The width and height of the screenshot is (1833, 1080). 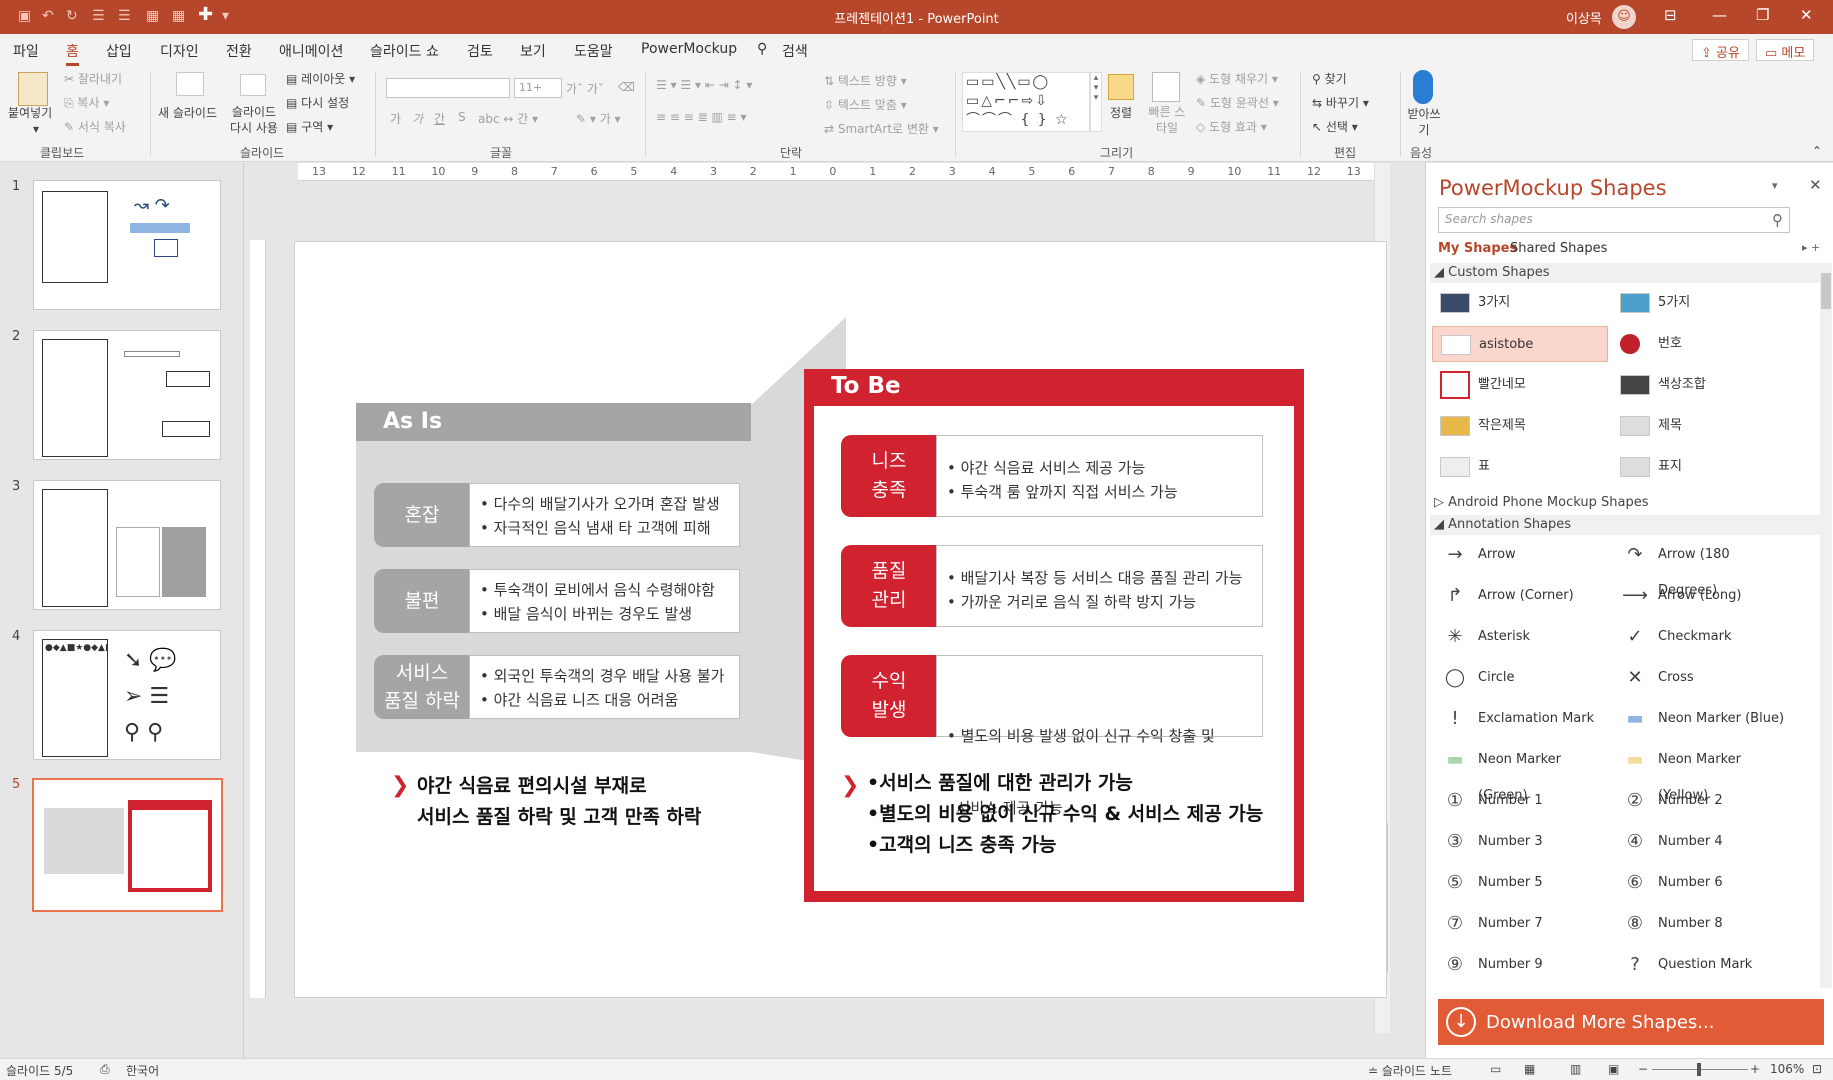 I want to click on shape-item: ⑧ Number 8, so click(x=1700, y=924).